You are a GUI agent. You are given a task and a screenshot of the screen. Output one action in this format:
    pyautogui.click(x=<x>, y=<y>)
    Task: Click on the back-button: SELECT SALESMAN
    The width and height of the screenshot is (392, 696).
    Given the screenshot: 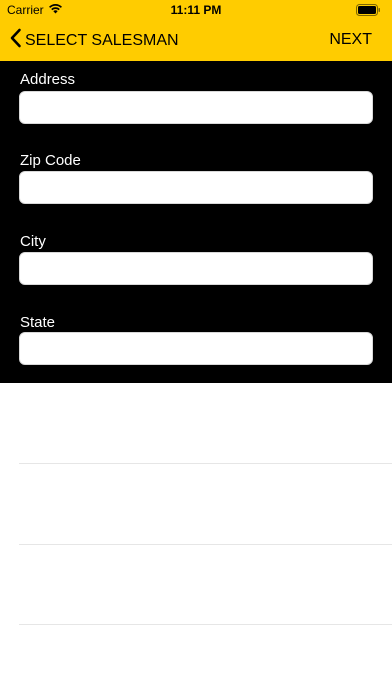 What is the action you would take?
    pyautogui.click(x=94, y=40)
    